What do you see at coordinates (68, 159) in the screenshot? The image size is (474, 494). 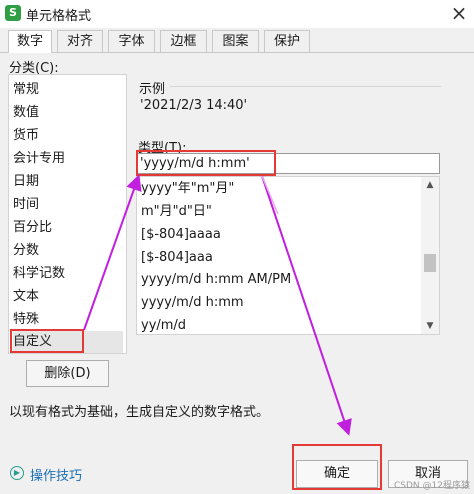 I see `category-item: 会计专用` at bounding box center [68, 159].